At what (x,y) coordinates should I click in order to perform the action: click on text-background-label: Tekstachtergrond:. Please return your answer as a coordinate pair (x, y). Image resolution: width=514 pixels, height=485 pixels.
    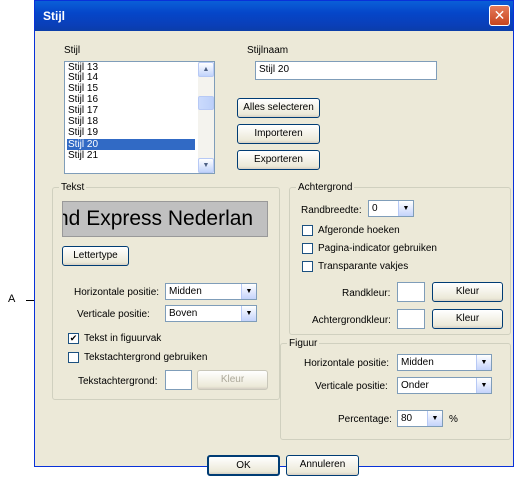
    Looking at the image, I should click on (118, 381).